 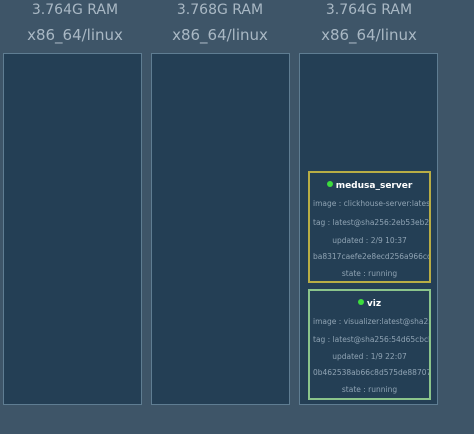 What do you see at coordinates (374, 186) in the screenshot?
I see `container-name: medusa_server` at bounding box center [374, 186].